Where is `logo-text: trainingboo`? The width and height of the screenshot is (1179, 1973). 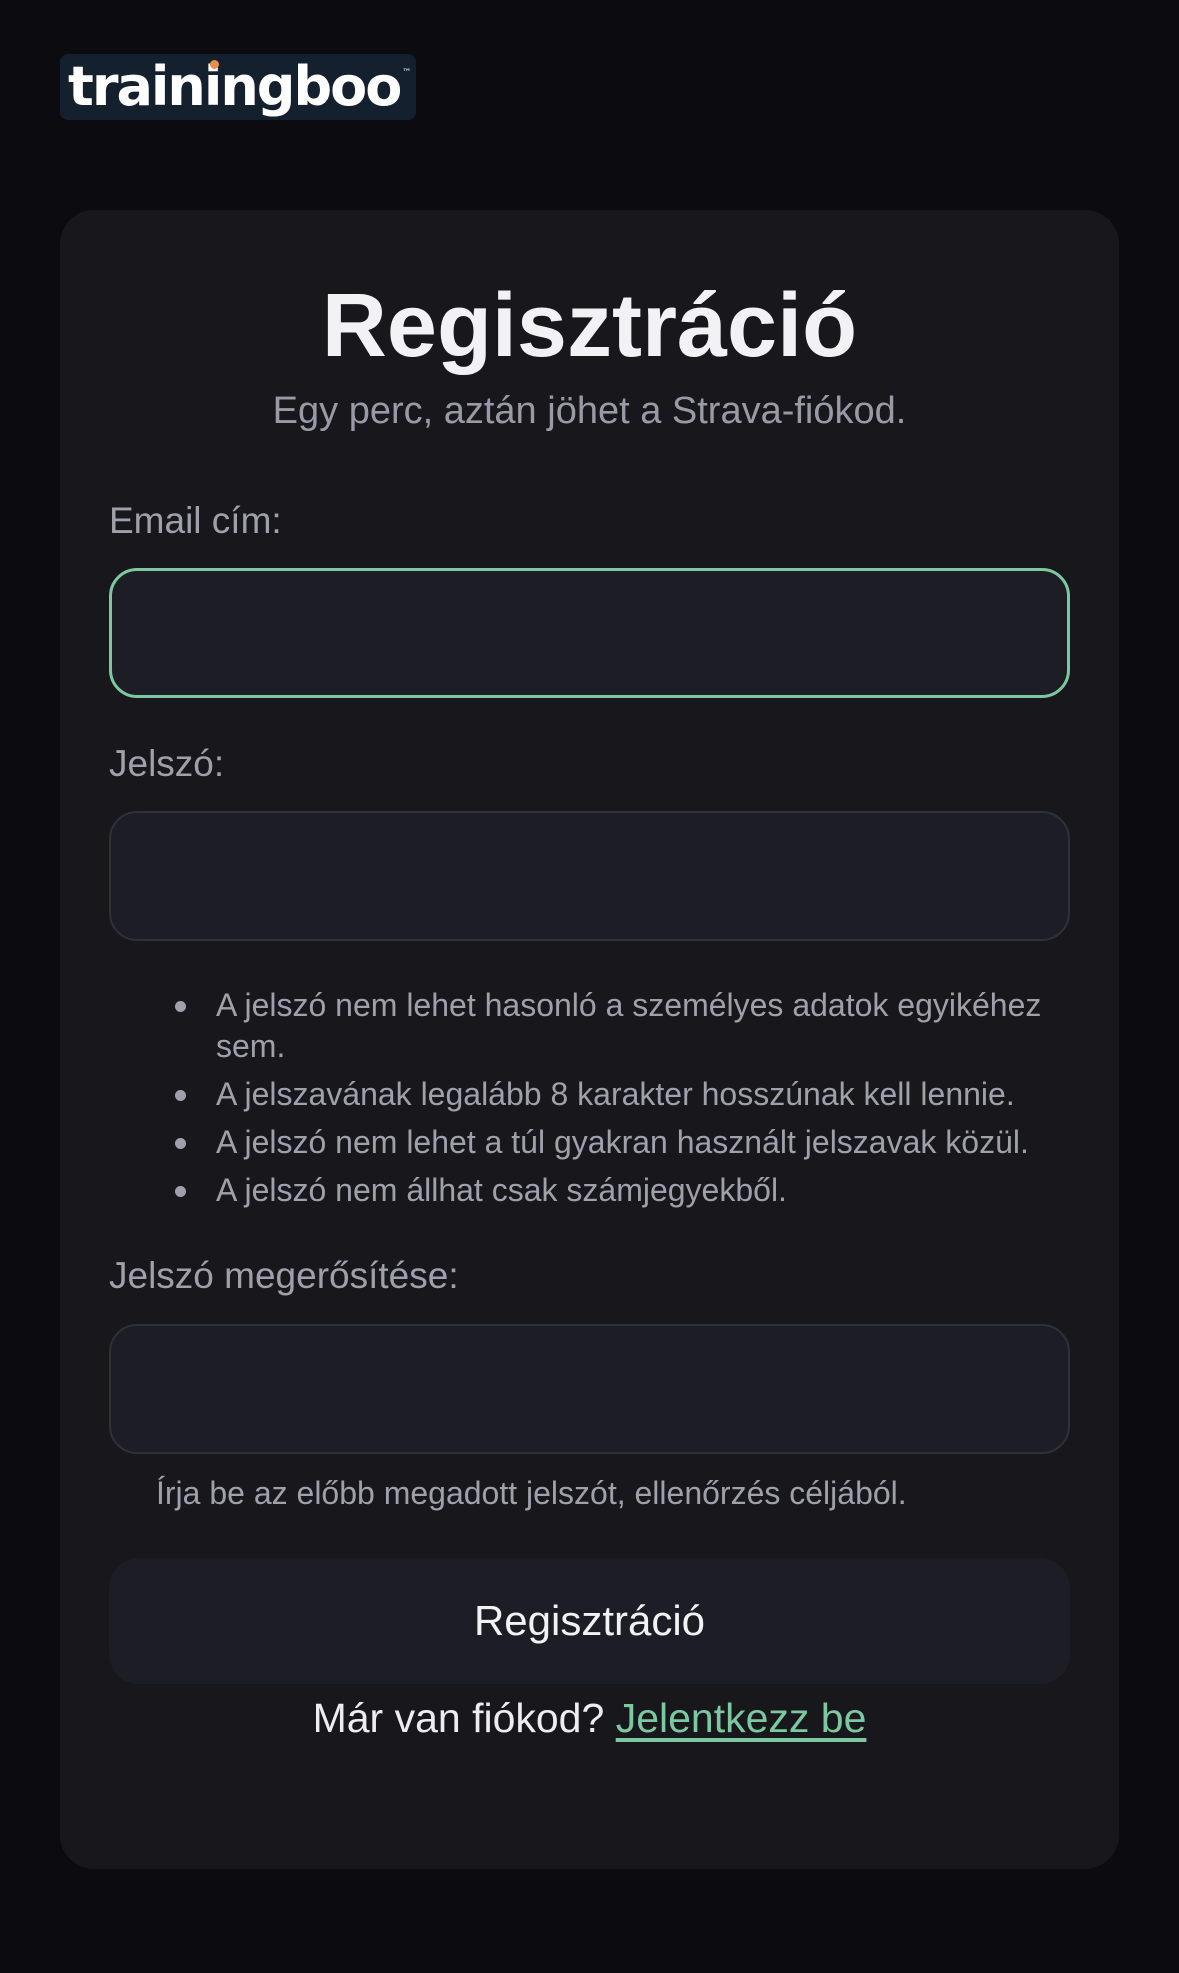
logo-text: trainingboo is located at coordinates (235, 86).